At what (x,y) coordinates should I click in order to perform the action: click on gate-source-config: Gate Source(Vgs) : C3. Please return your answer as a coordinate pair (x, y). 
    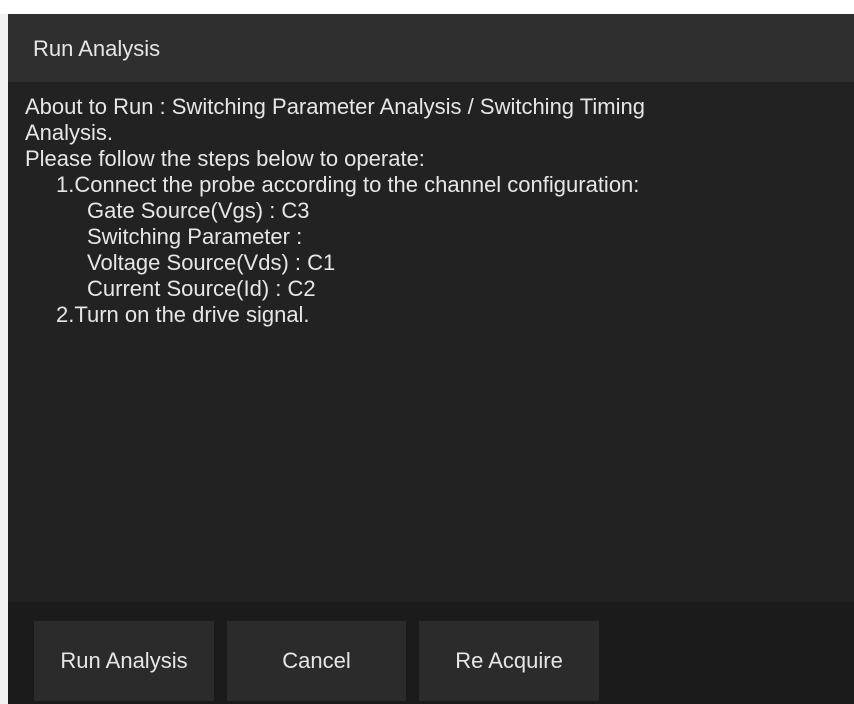
    Looking at the image, I should click on (198, 210).